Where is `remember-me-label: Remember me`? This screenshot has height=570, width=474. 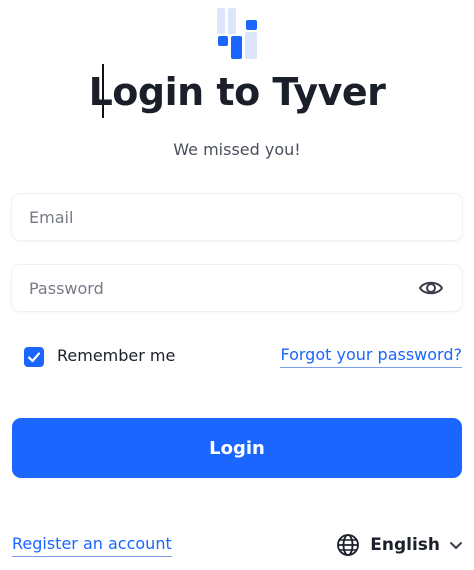
remember-me-label: Remember me is located at coordinates (116, 355).